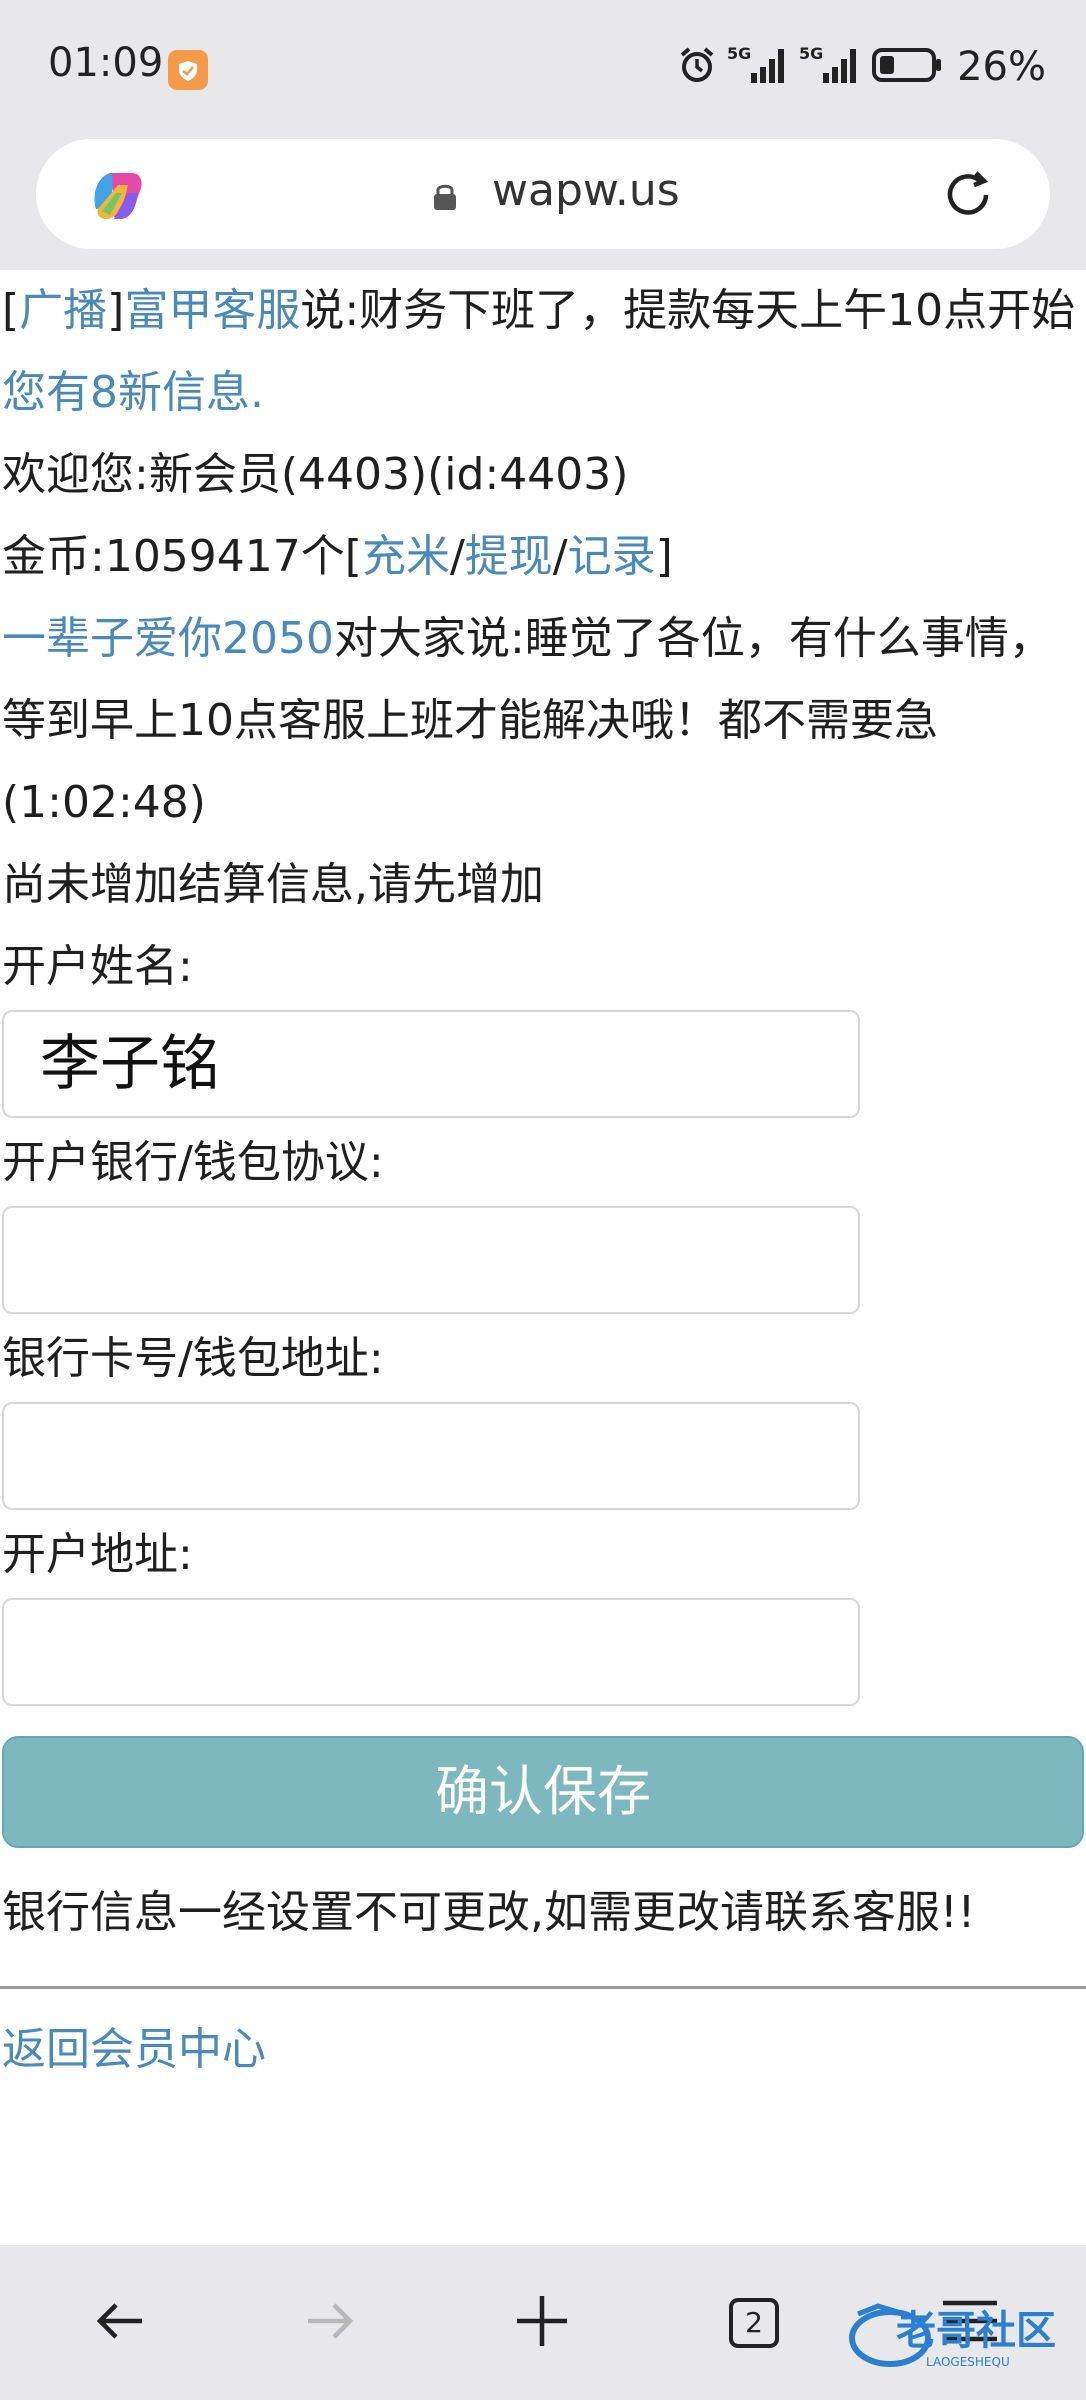 This screenshot has width=1086, height=2400. I want to click on coins-line: 金币:1059417个[充米/提现/记录], so click(543, 557).